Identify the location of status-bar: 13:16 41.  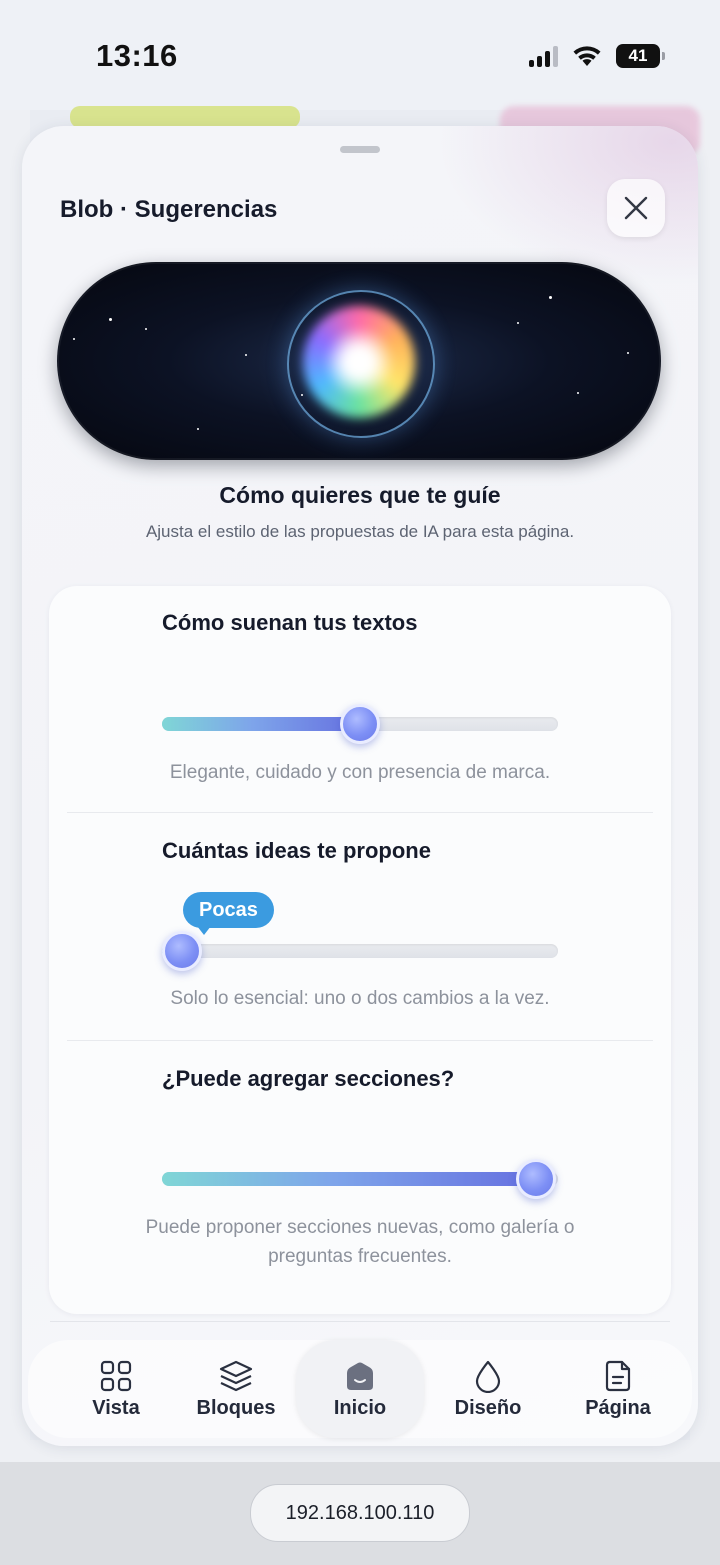
(360, 55).